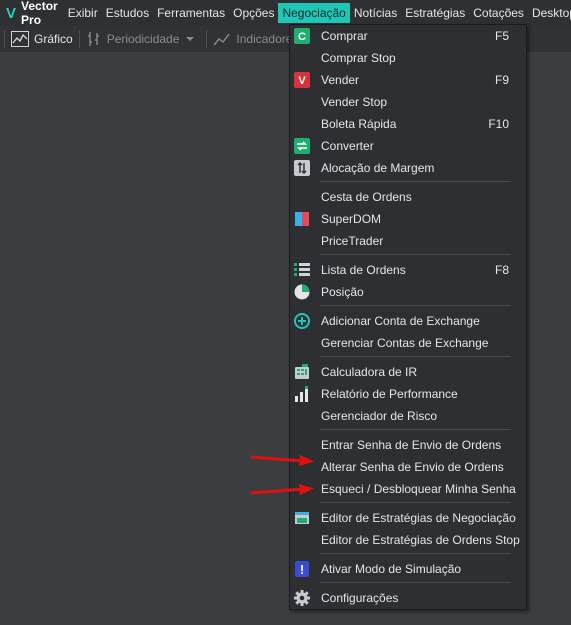  I want to click on menu-item-cesta-ordens: Cesta de Ordens, so click(408, 197).